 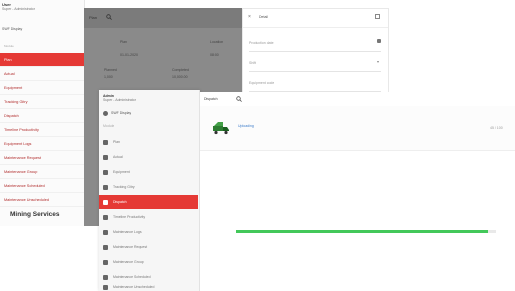 I want to click on brand-name: Mining Services, so click(x=35, y=214).